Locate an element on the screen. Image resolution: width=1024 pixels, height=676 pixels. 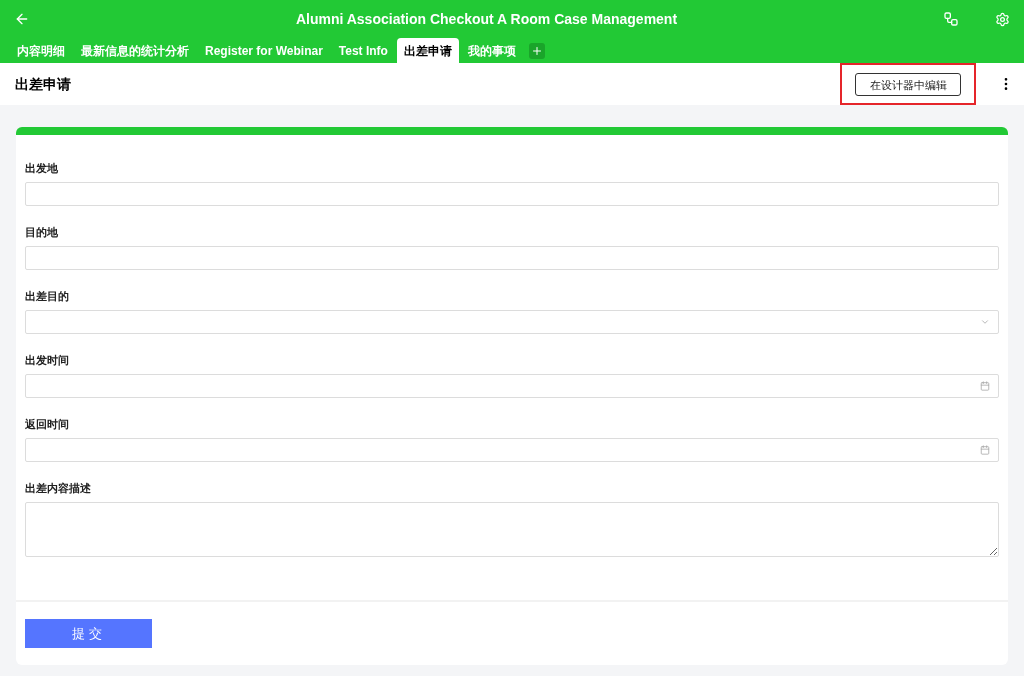
edit-in-designer-button: 在设计器中编辑 is located at coordinates (908, 85).